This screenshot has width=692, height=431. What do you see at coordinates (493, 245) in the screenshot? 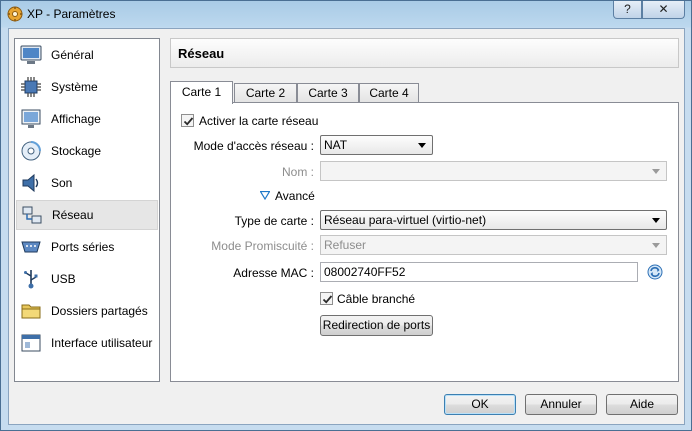
I see `promiscuous-mode-select: Refuser` at bounding box center [493, 245].